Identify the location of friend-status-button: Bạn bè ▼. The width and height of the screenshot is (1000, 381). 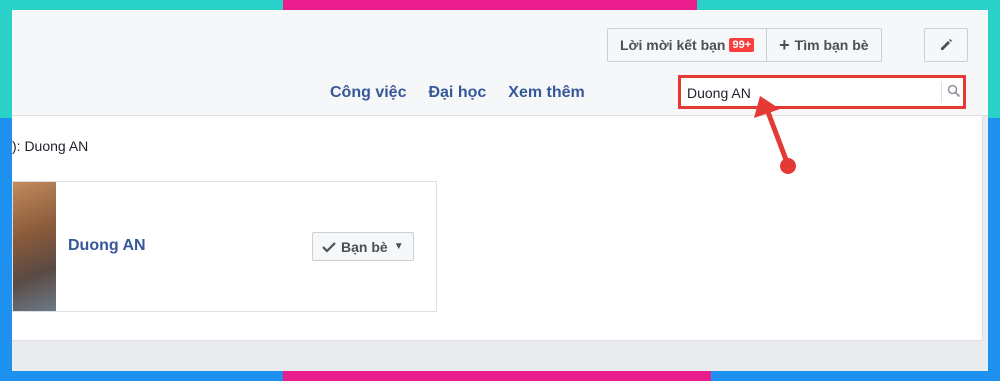
(363, 246).